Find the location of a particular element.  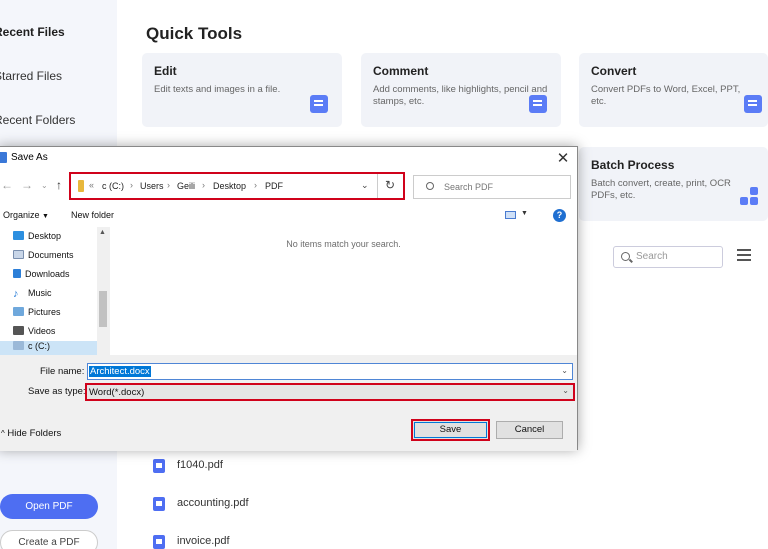

recent-locations-chevron-icon: ⌄ is located at coordinates (44, 185).